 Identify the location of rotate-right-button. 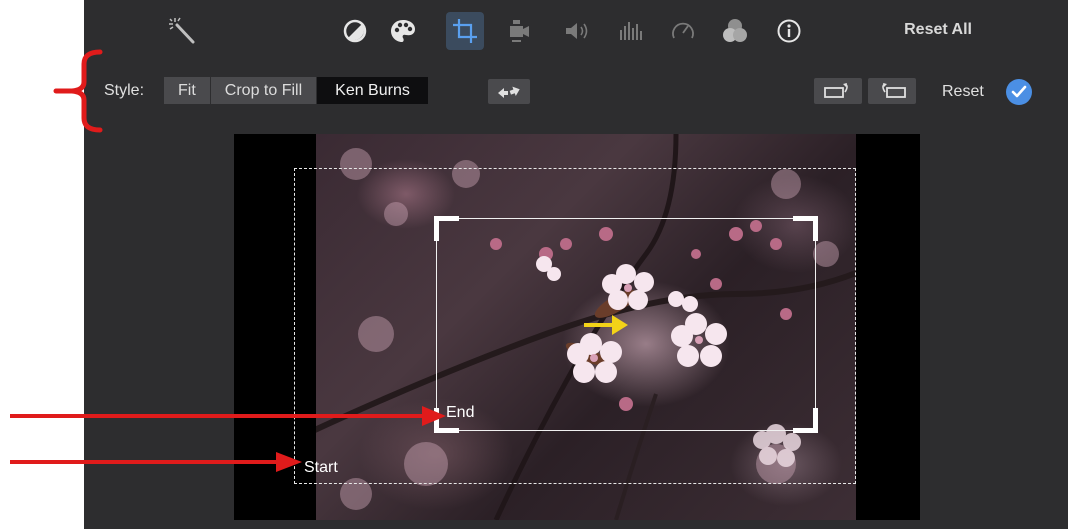
(892, 91).